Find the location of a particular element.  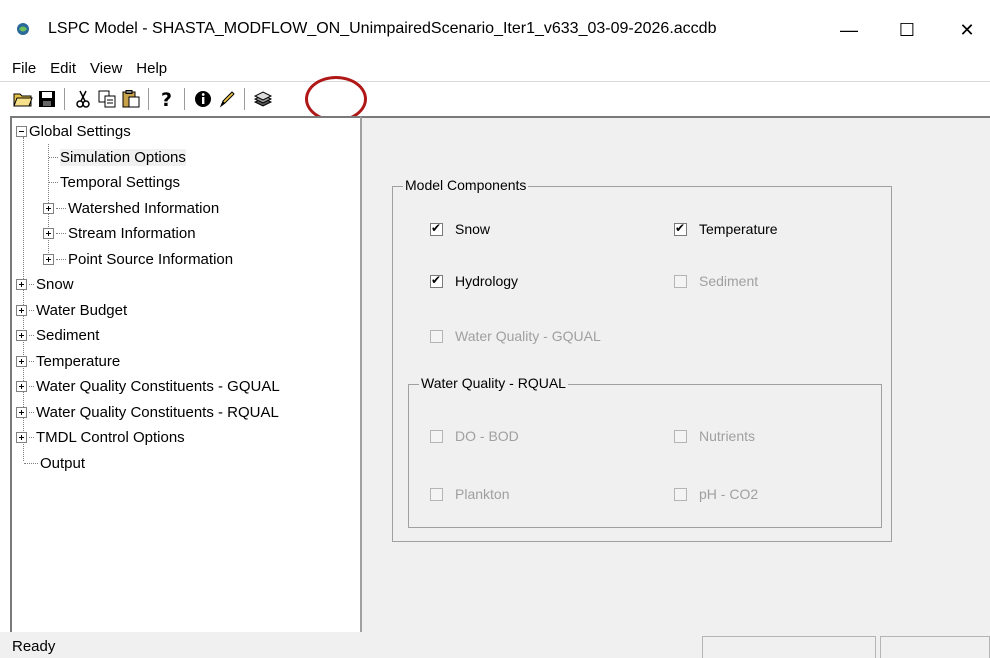

ph-co2-checkbox: pH - CO2 is located at coordinates (716, 494).